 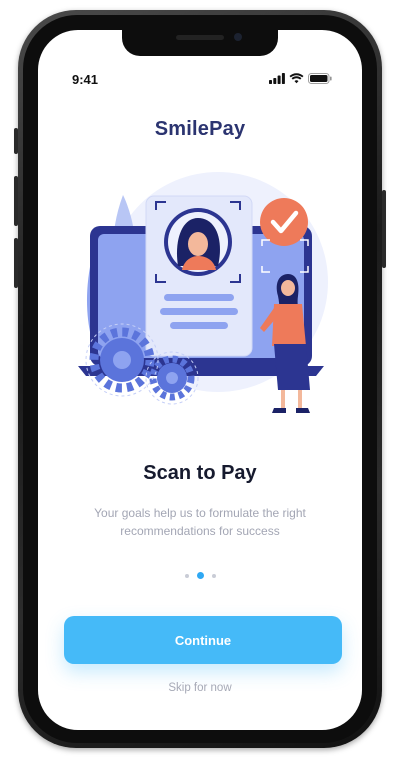 What do you see at coordinates (200, 37) in the screenshot?
I see `speaker-grille` at bounding box center [200, 37].